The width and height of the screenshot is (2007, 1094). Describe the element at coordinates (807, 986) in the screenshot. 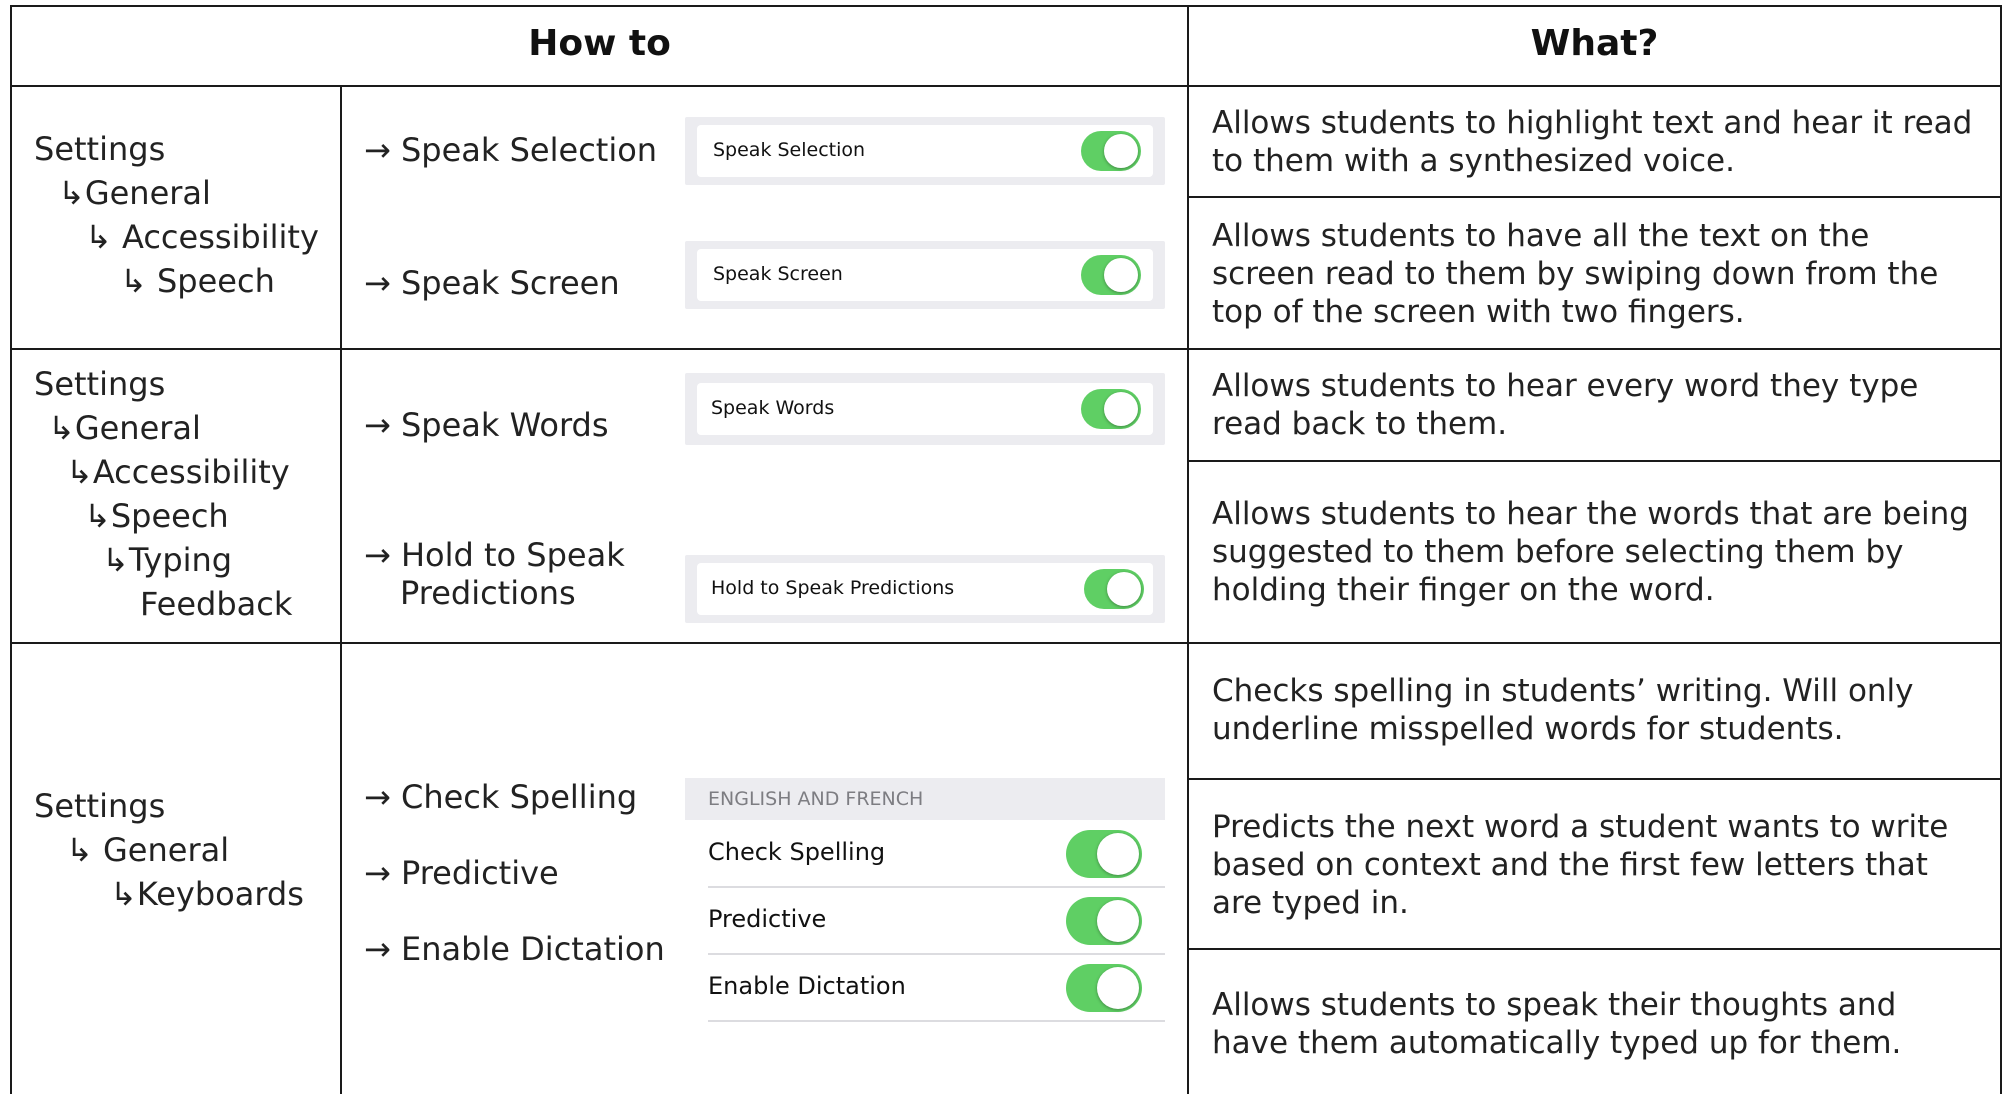

I see `setting-label: Enable Dictation` at that location.